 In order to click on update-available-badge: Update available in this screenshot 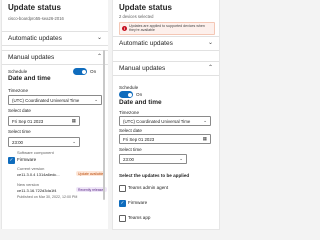, I will do `click(91, 173)`.